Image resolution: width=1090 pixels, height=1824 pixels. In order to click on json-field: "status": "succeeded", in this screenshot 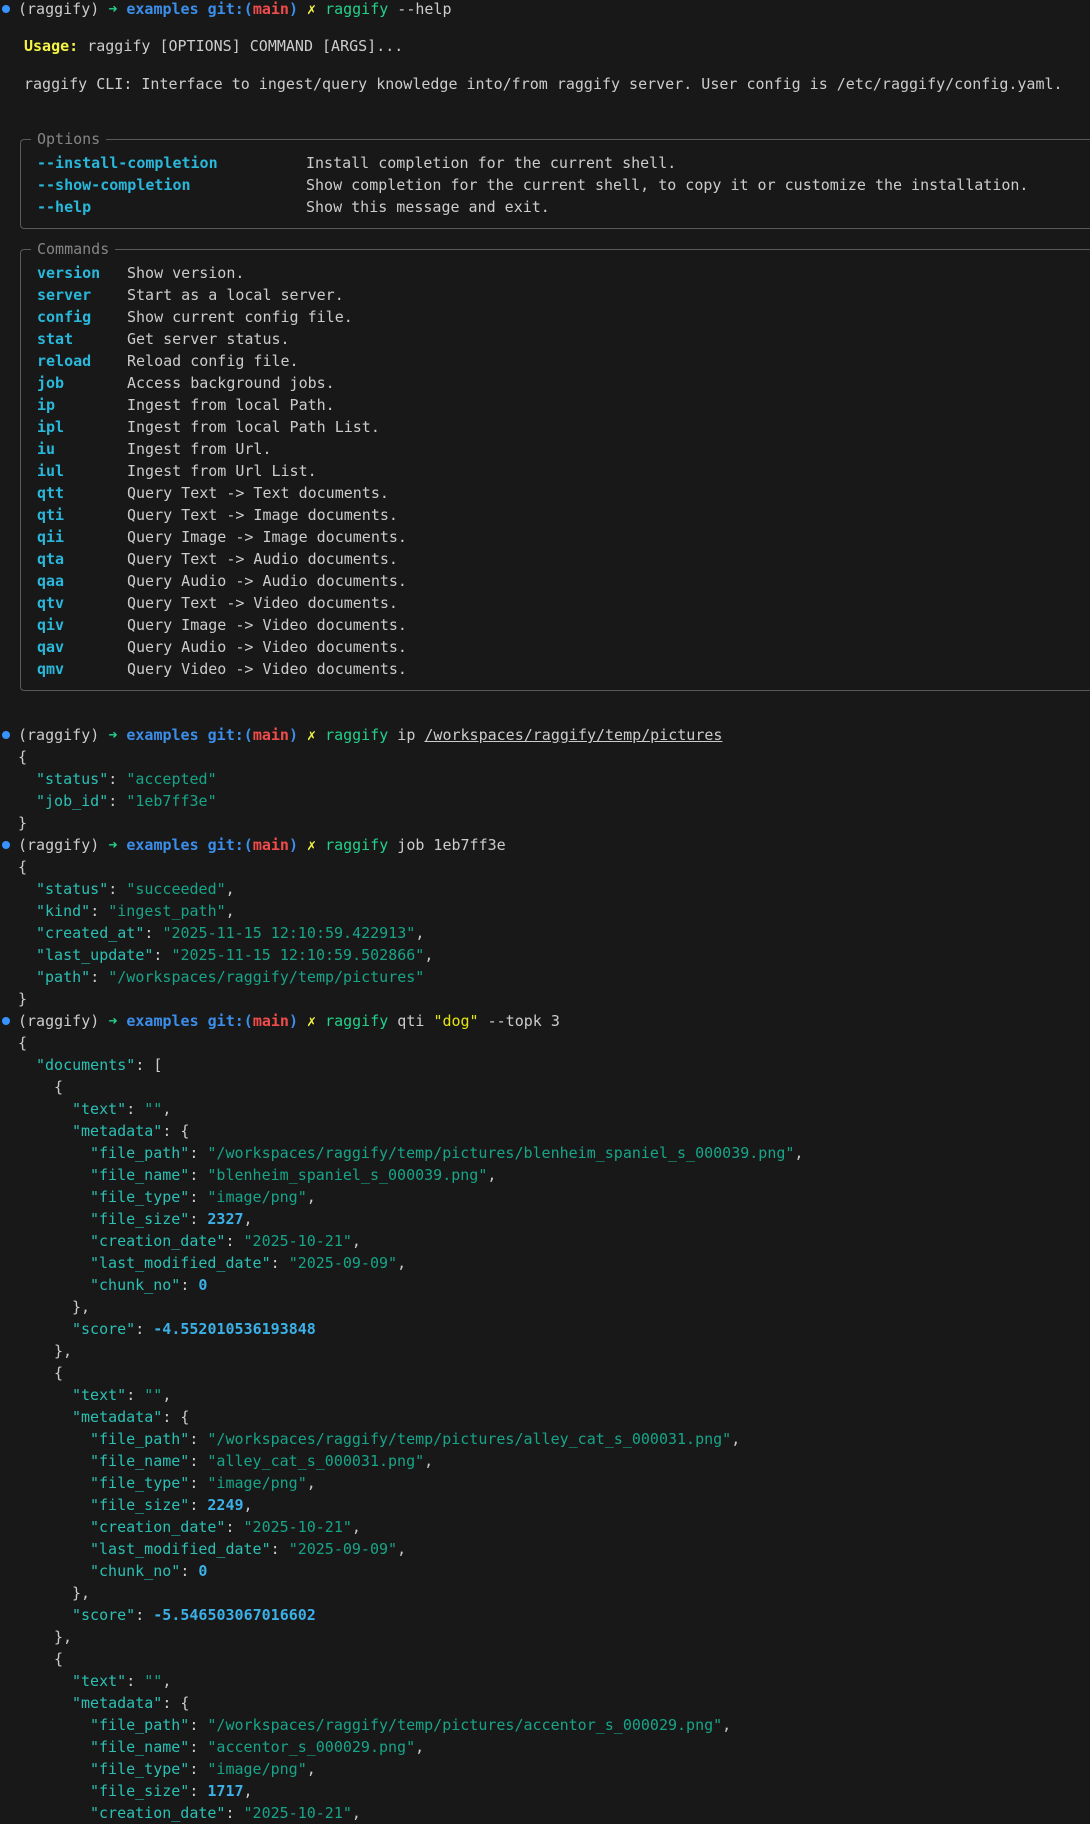, I will do `click(135, 889)`.